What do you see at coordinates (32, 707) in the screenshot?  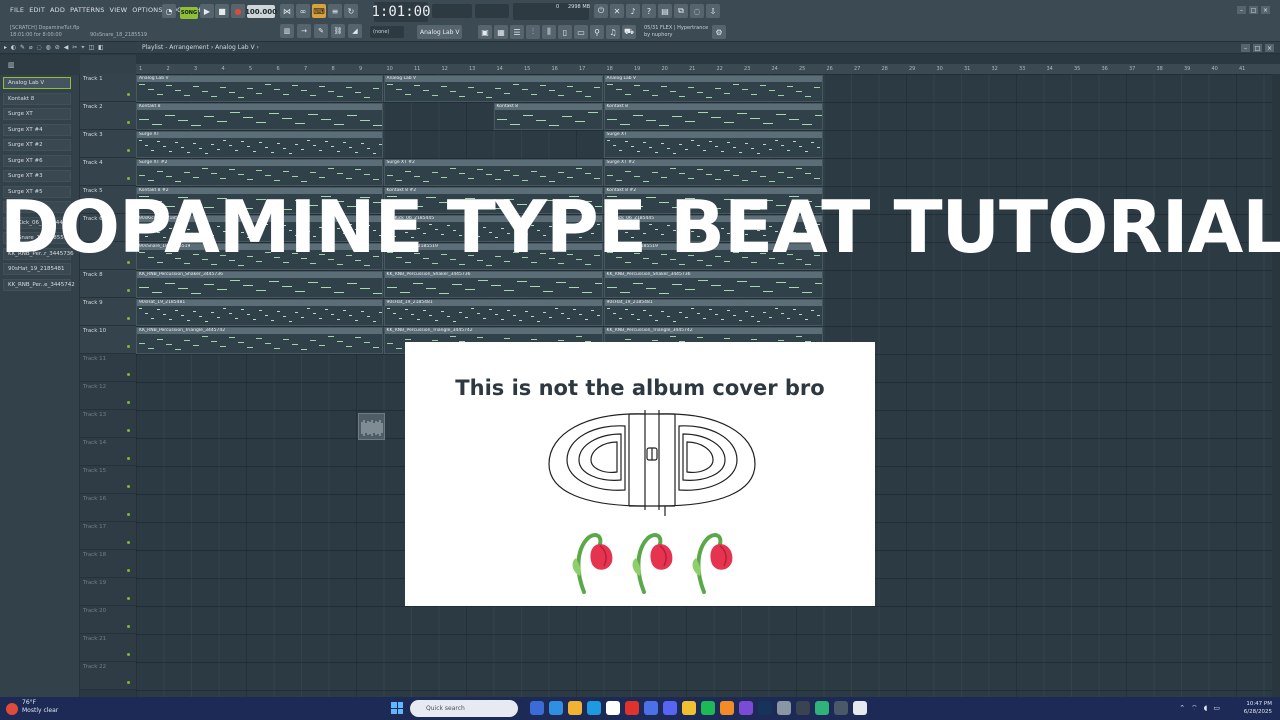 I see `weather-widget: 76°F Mostly clear` at bounding box center [32, 707].